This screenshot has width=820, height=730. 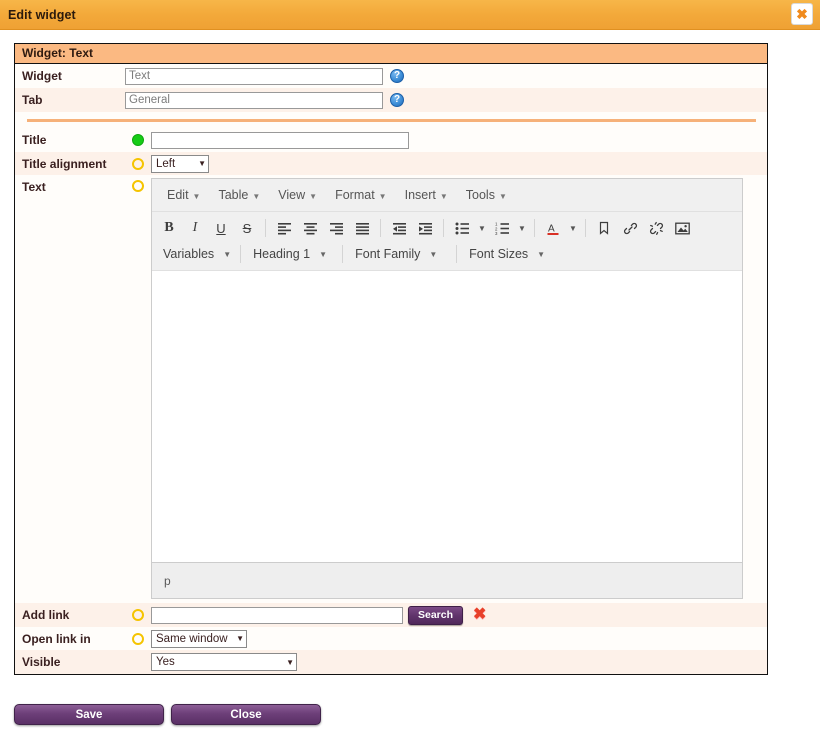 I want to click on window-titlebar: Edit widget ✖, so click(x=410, y=15).